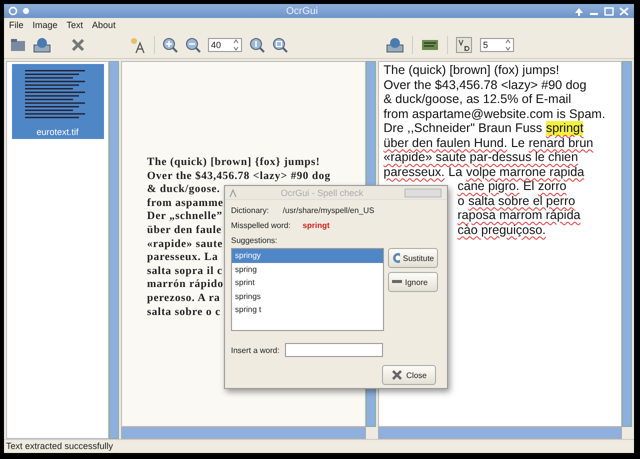 The image size is (640, 459). Describe the element at coordinates (485, 85) in the screenshot. I see `text-run: Over the $43,456.78 <lazy> #90 dog` at that location.